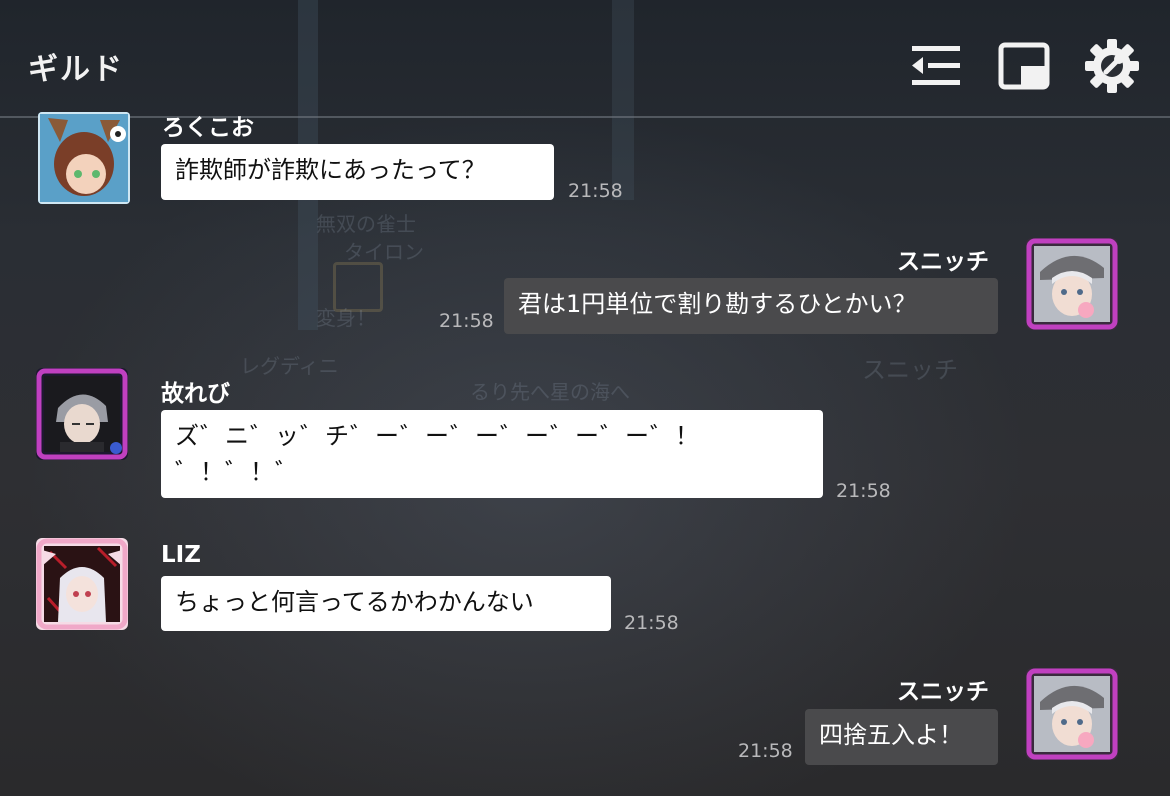 The image size is (1170, 796). What do you see at coordinates (492, 454) in the screenshot?
I see `message-bubble: ズ゛ニ゛ッ゛チ゛ー゛ー゛ー゛ー゛ー゛ー゛！ ゛！゛！゛` at bounding box center [492, 454].